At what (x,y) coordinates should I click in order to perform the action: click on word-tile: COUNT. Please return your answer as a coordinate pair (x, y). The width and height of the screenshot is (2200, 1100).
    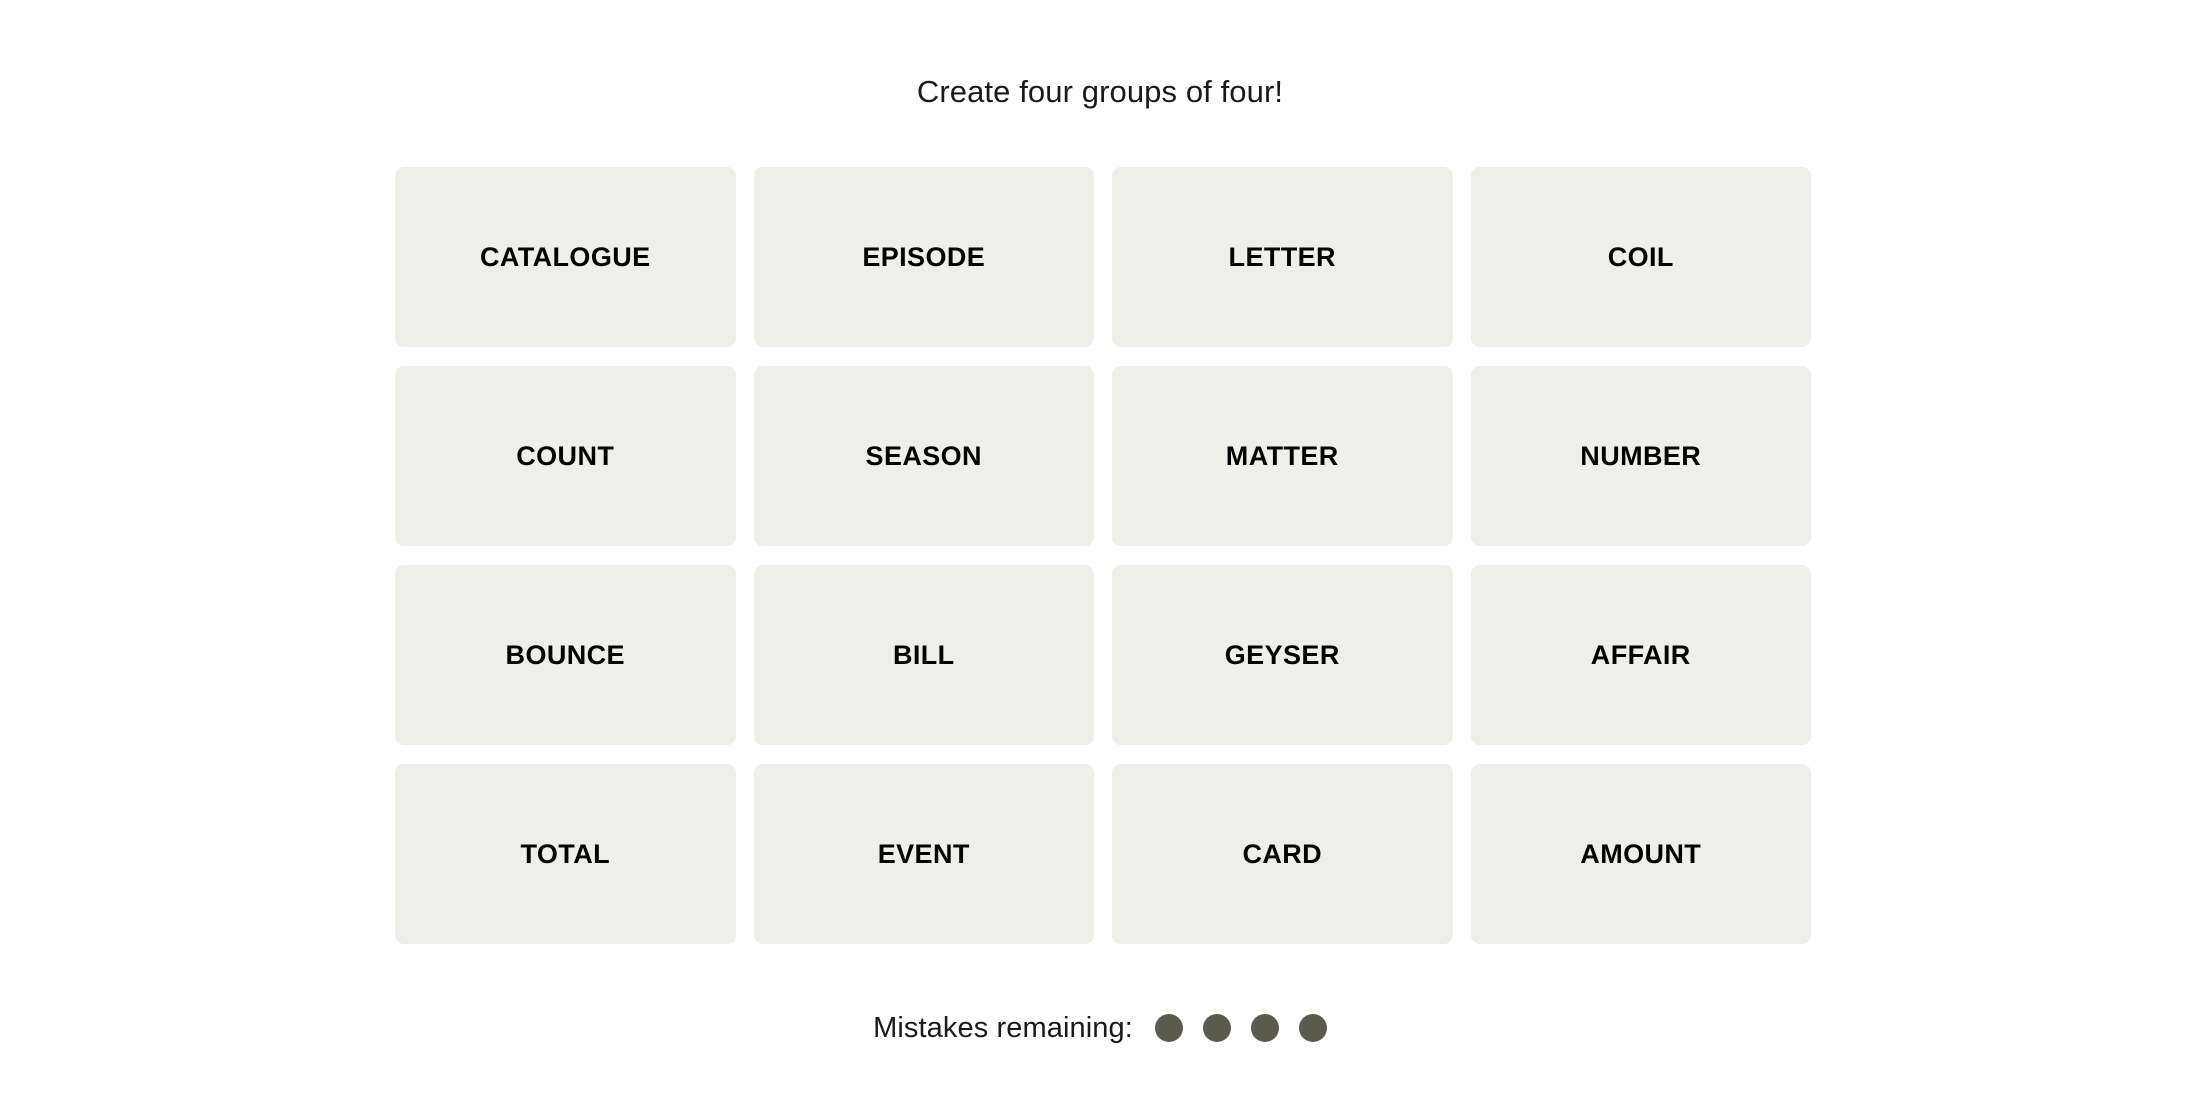
    Looking at the image, I should click on (565, 456).